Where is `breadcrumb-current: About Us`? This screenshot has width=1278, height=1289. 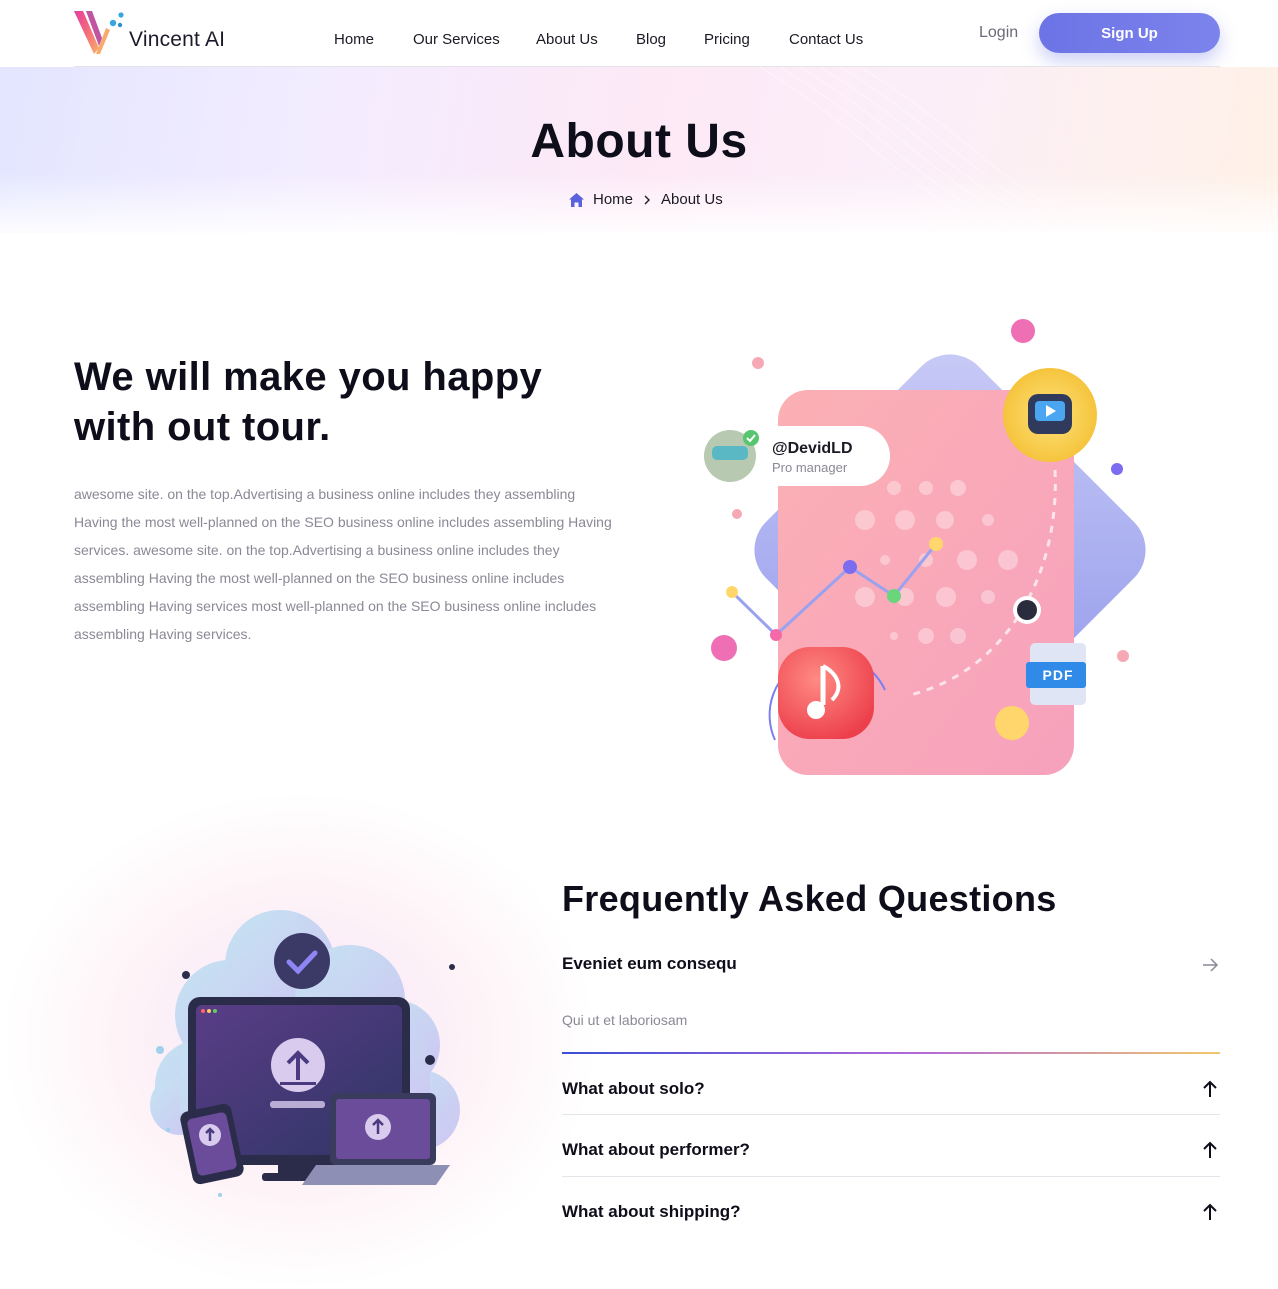 breadcrumb-current: About Us is located at coordinates (692, 199).